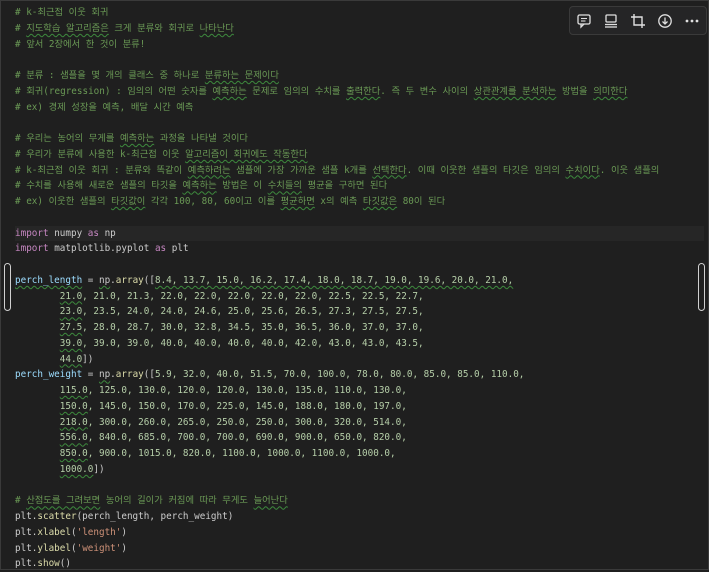 This screenshot has width=709, height=572. I want to click on code-token: perch_length, so click(49, 280).